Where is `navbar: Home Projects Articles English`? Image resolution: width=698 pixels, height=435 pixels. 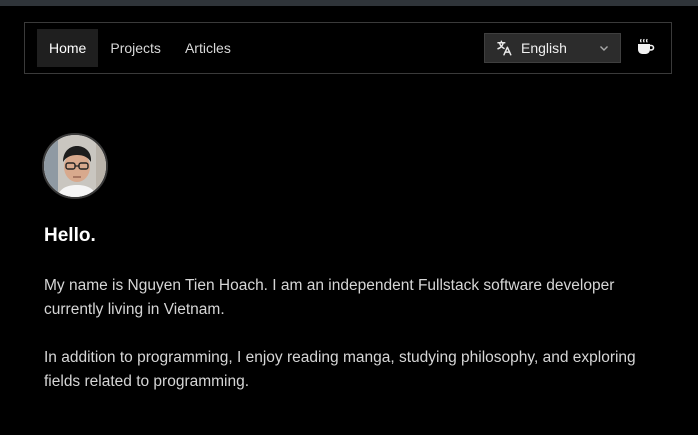 navbar: Home Projects Articles English is located at coordinates (348, 48).